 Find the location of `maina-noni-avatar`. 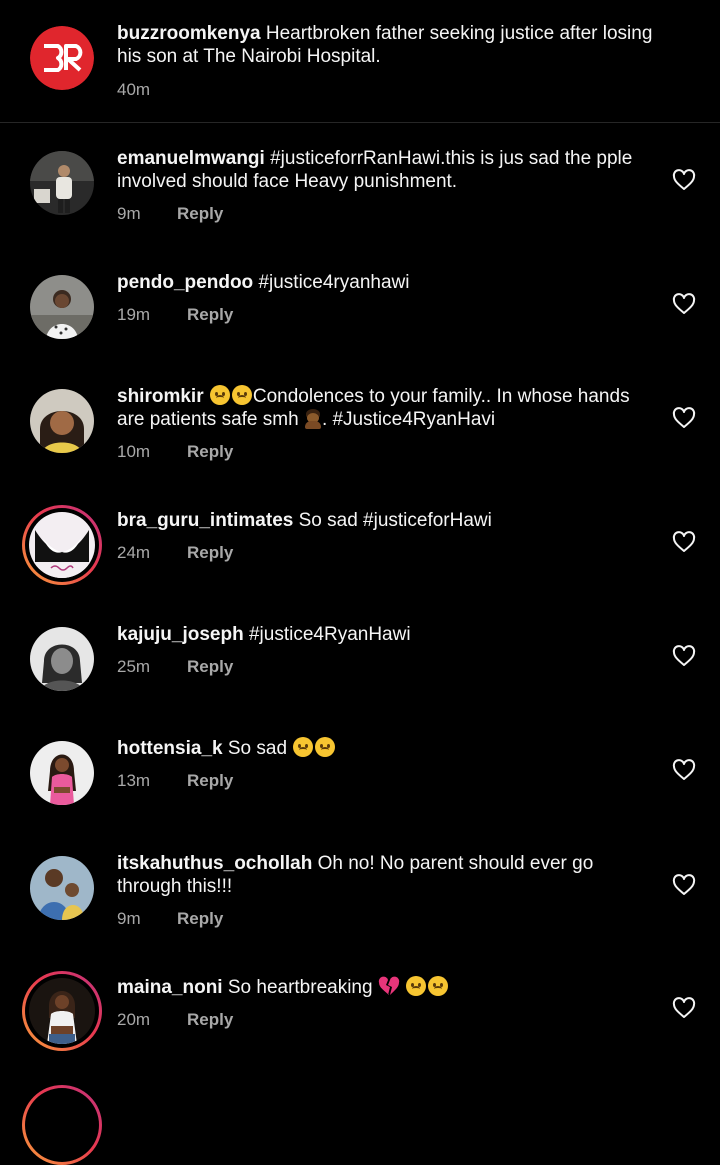

maina-noni-avatar is located at coordinates (62, 1011).